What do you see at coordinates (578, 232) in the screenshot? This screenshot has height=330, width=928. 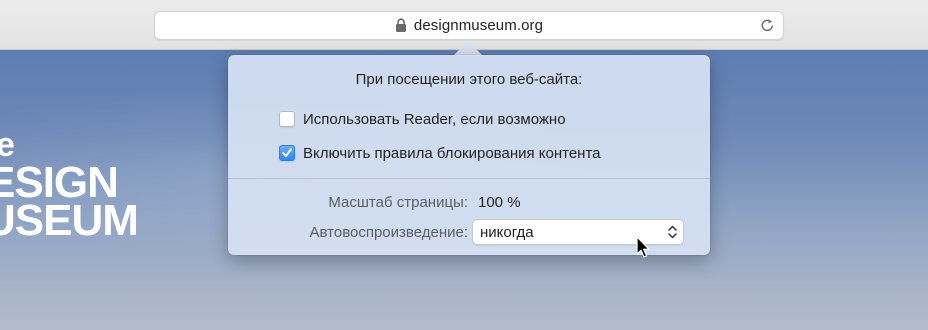 I see `autoplay-select: никогда` at bounding box center [578, 232].